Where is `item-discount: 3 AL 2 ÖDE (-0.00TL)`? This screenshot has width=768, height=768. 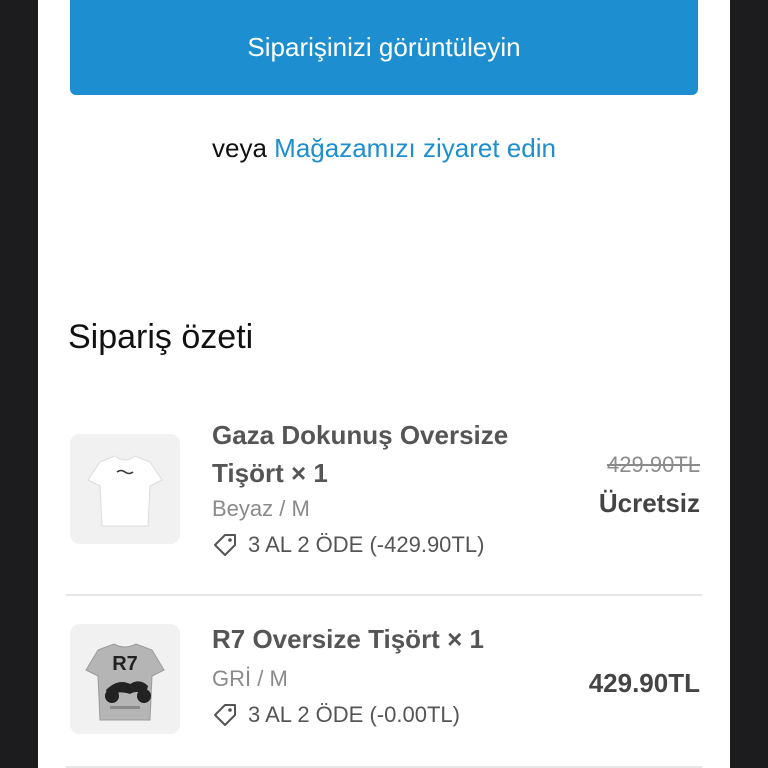 item-discount: 3 AL 2 ÖDE (-0.00TL) is located at coordinates (336, 715).